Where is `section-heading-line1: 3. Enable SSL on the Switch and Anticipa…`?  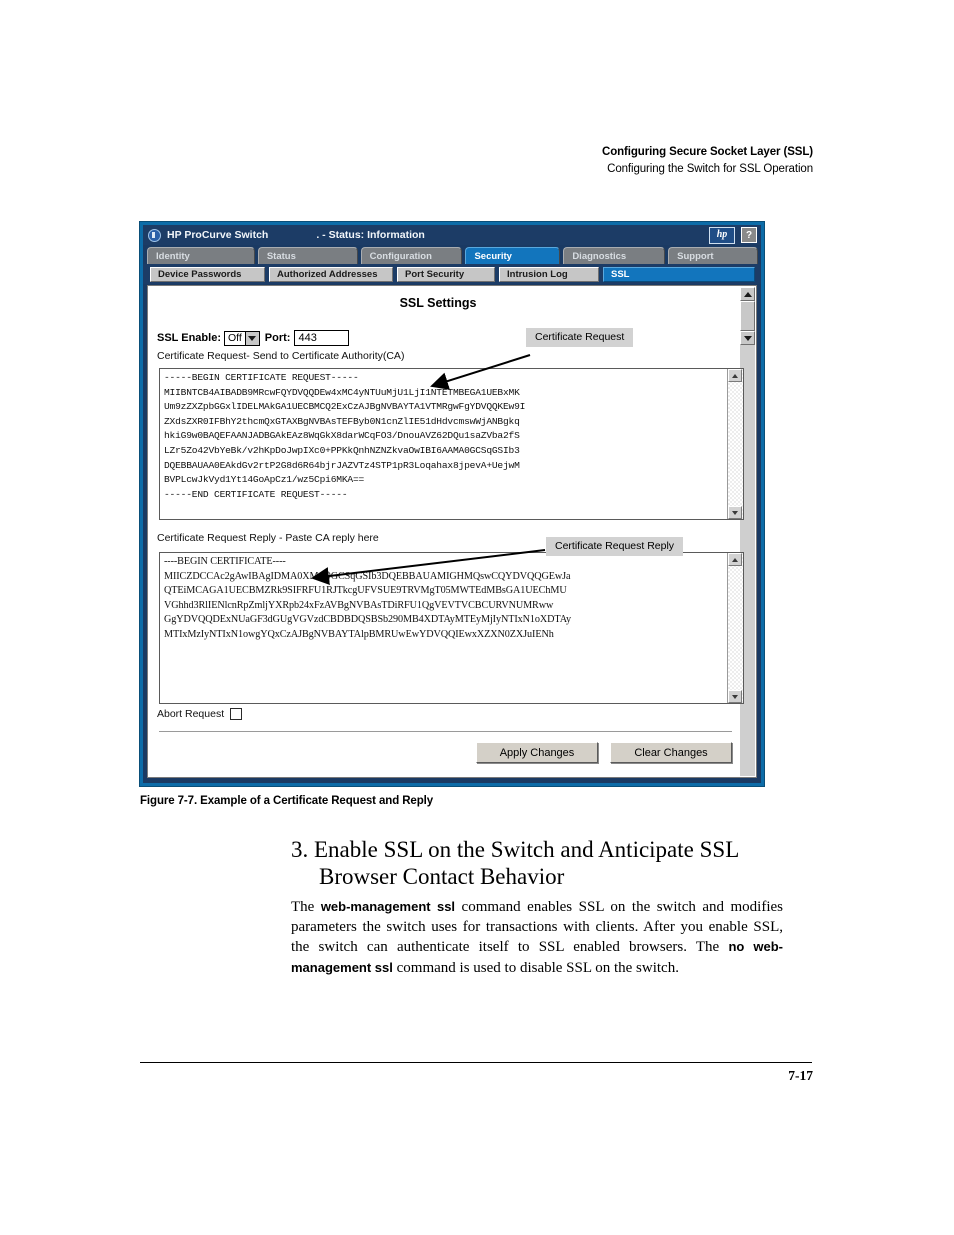 section-heading-line1: 3. Enable SSL on the Switch and Anticipa… is located at coordinates (515, 849).